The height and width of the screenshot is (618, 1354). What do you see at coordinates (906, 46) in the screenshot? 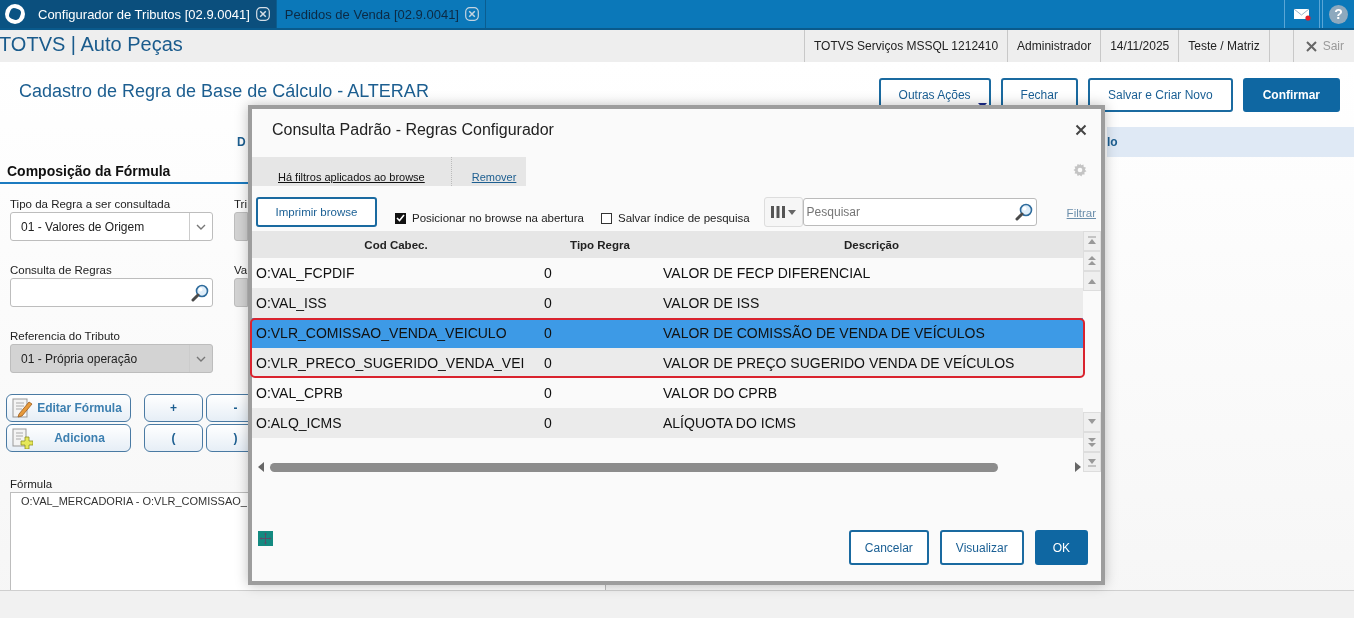
I see `status-info: TOTVS Serviços MSSQL 1212410` at bounding box center [906, 46].